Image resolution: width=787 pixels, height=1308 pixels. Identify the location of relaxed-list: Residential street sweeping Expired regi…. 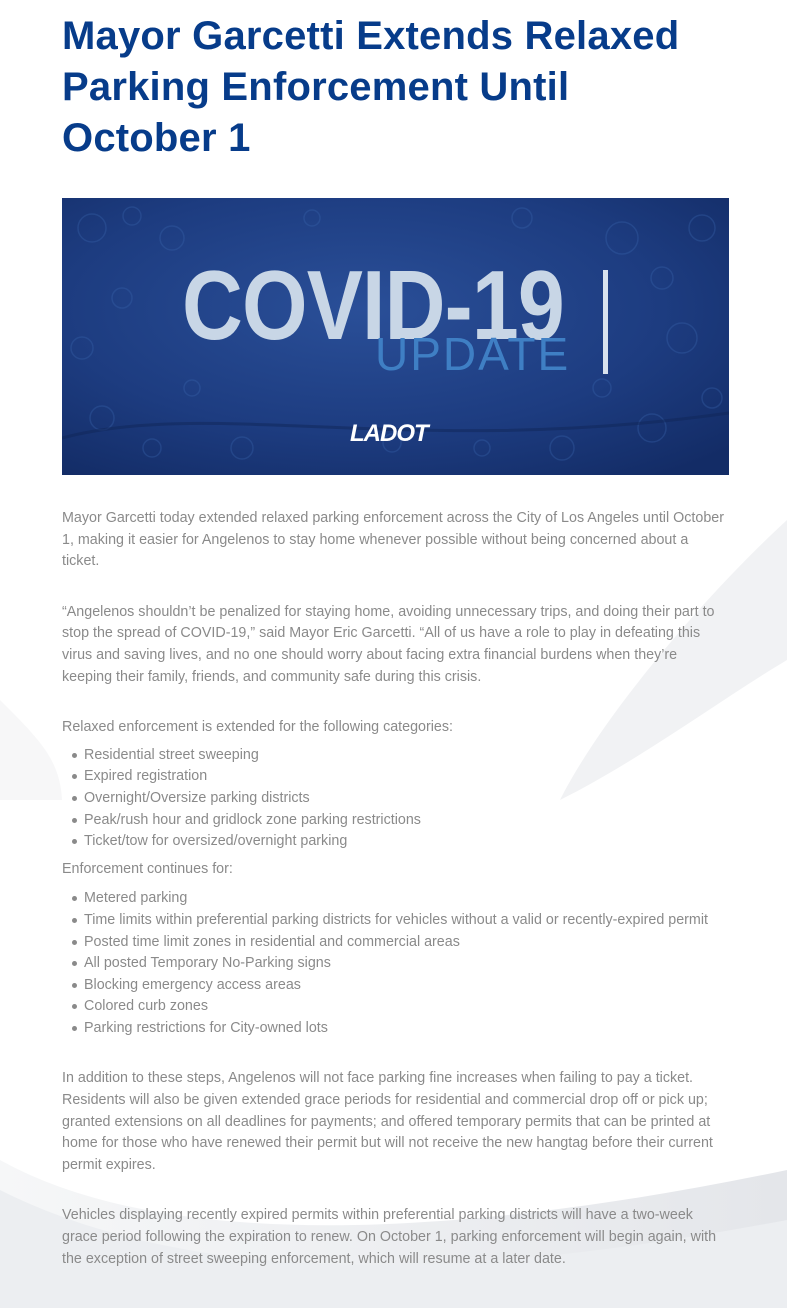
(395, 799).